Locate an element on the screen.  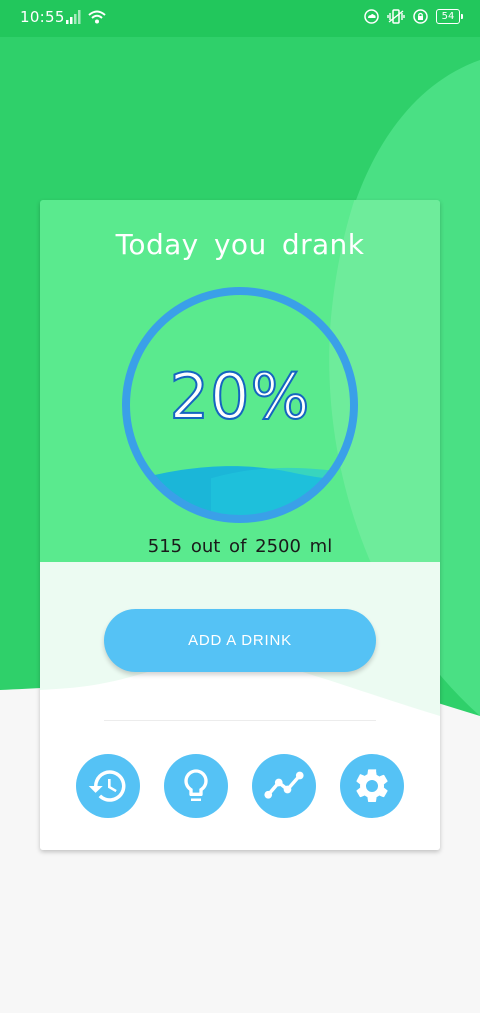
amount-text: 515 out of 2500 ml is located at coordinates (240, 546).